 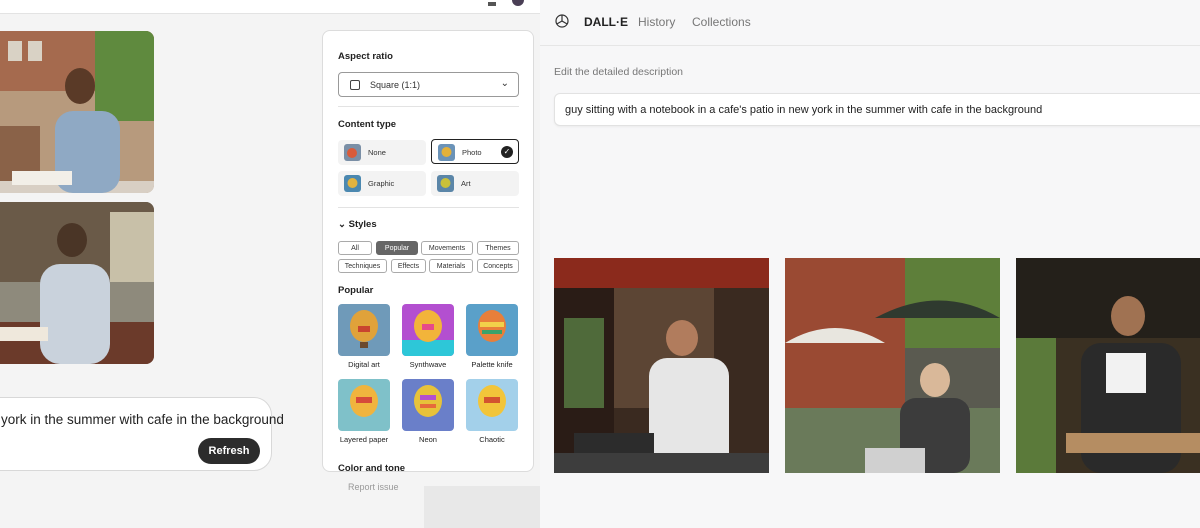 I want to click on top-nav: DALL·E History Collections, so click(x=870, y=23).